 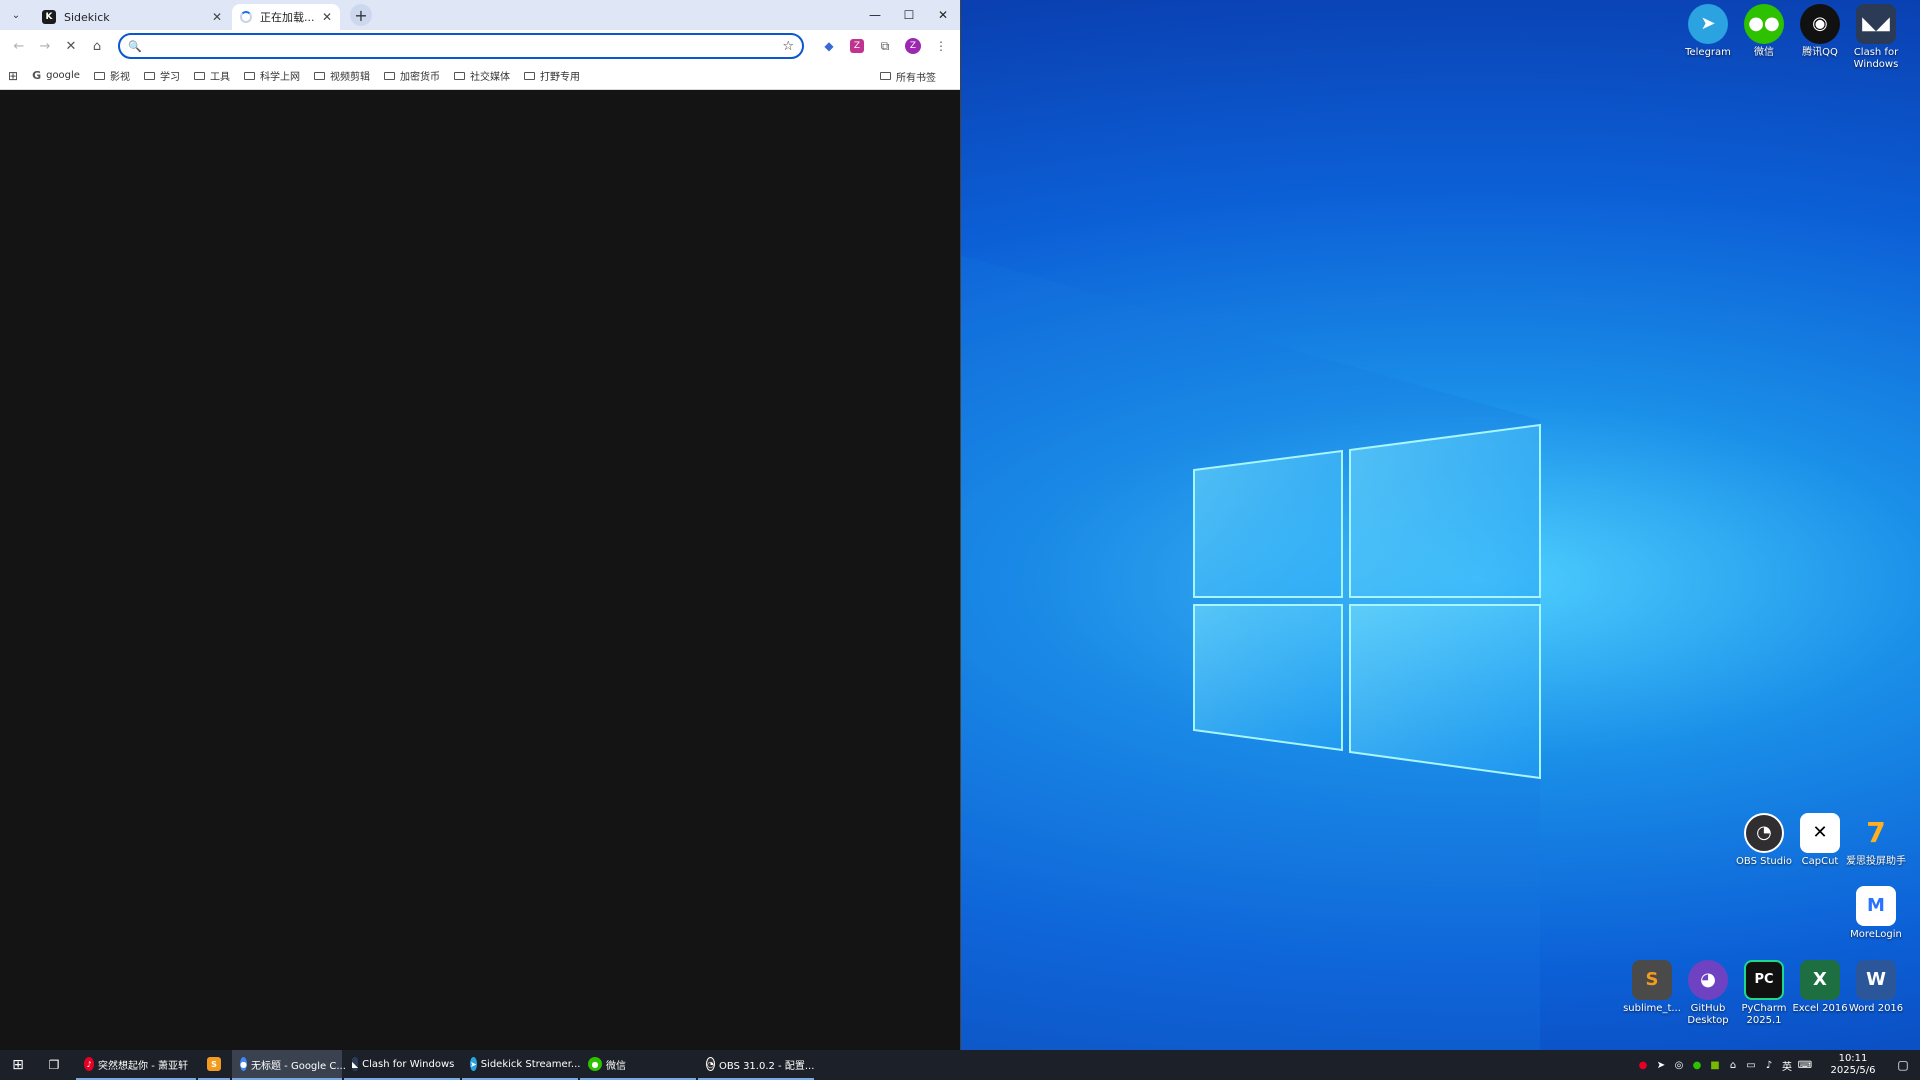 What do you see at coordinates (1679, 1065) in the screenshot?
I see `chrome-tray-icon: ◎` at bounding box center [1679, 1065].